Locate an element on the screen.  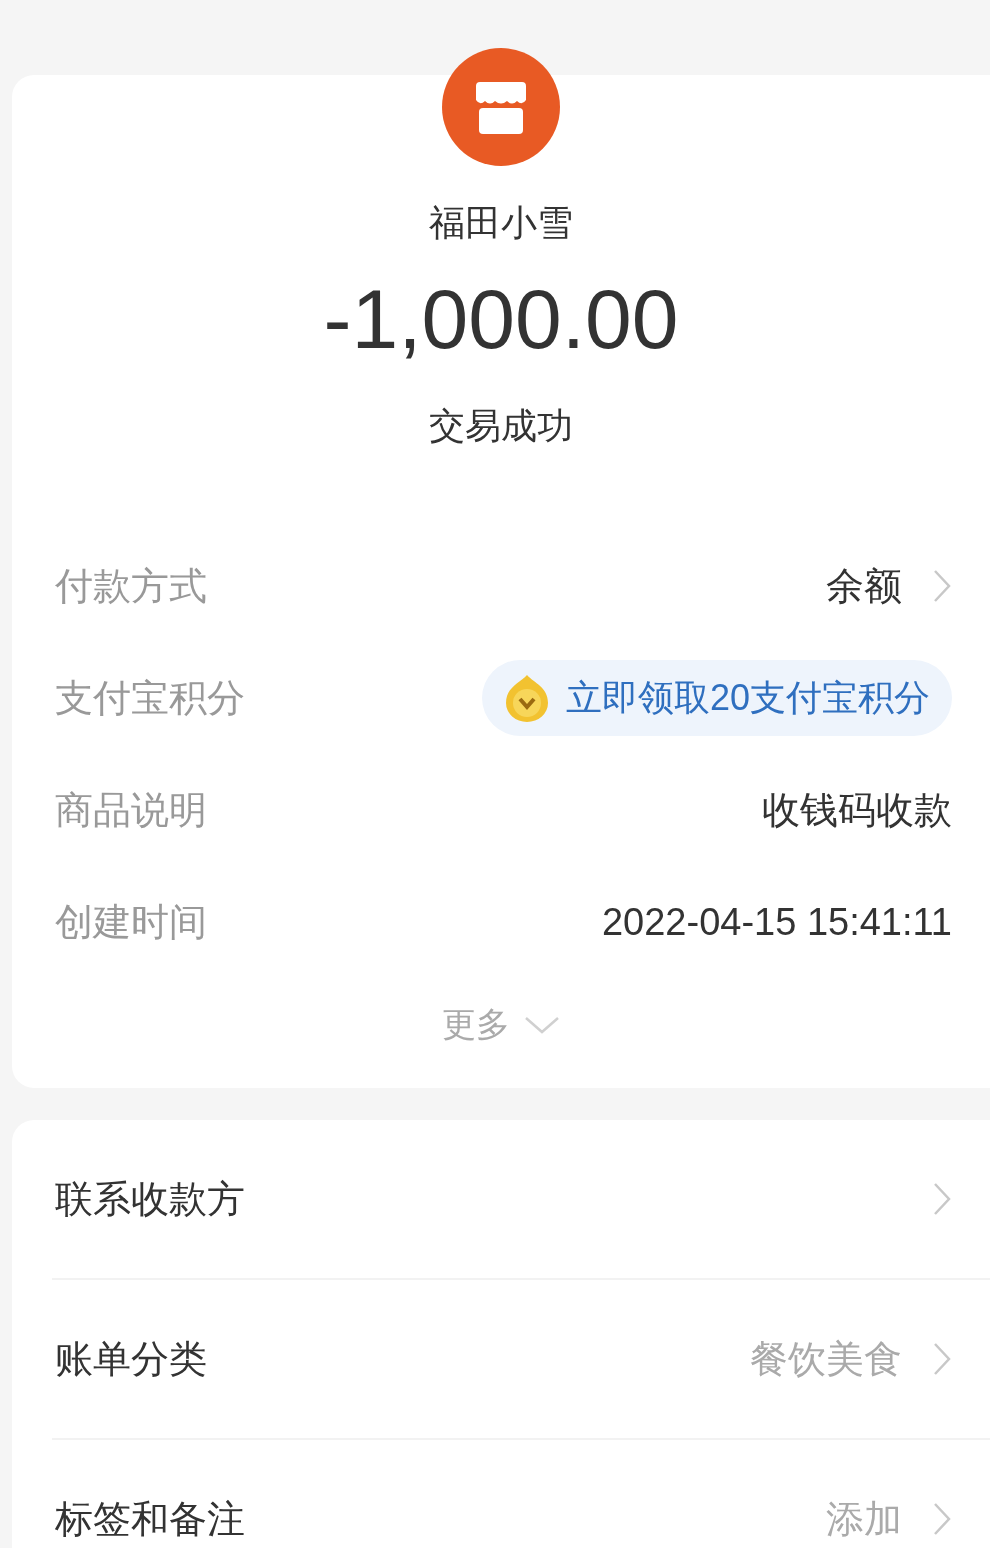
action-value: 餐饮美食 is located at coordinates (826, 1359).